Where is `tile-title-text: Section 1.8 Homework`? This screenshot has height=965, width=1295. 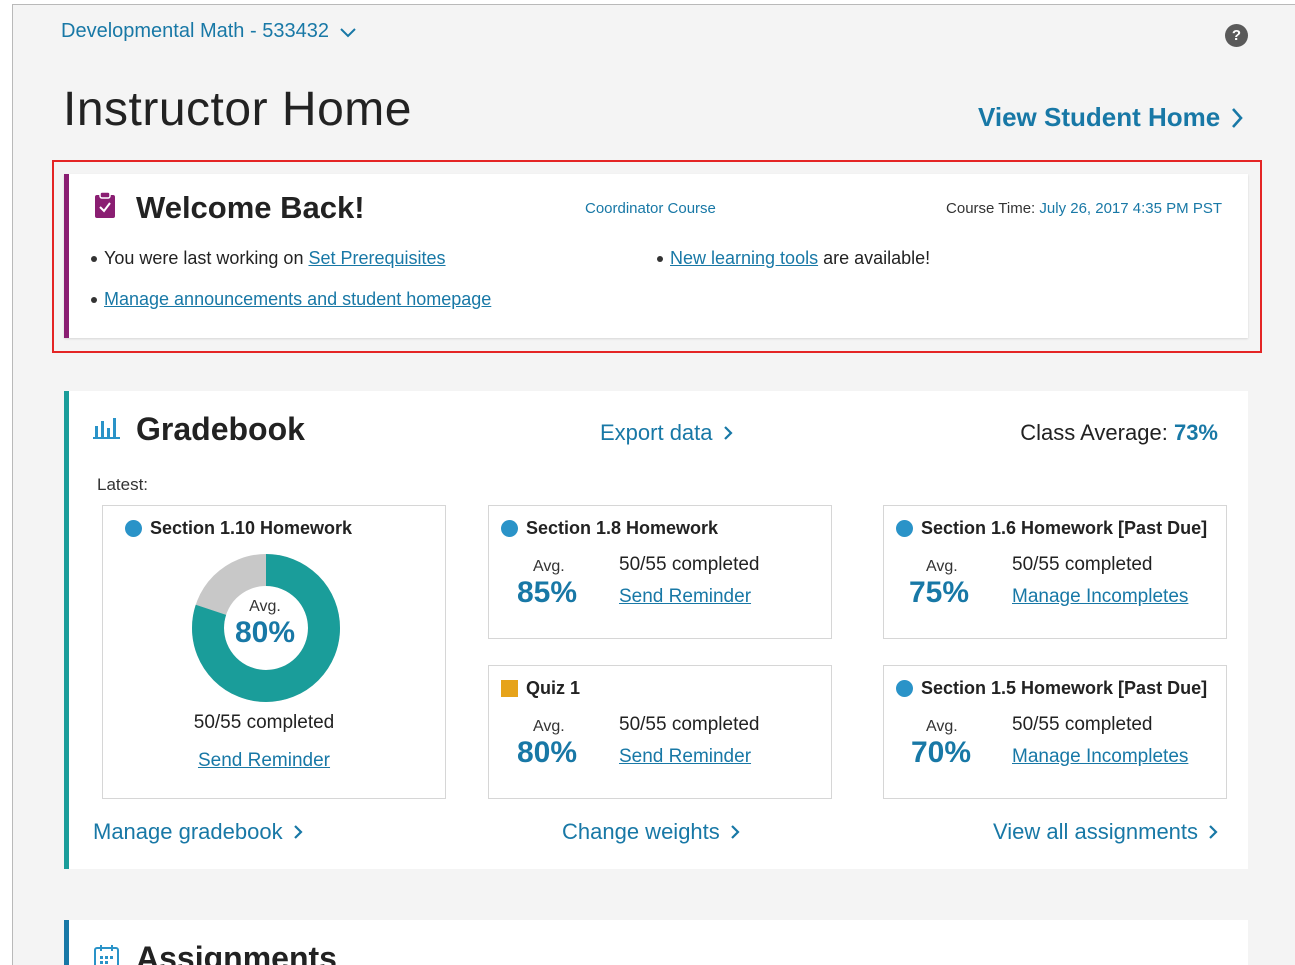
tile-title-text: Section 1.8 Homework is located at coordinates (622, 528).